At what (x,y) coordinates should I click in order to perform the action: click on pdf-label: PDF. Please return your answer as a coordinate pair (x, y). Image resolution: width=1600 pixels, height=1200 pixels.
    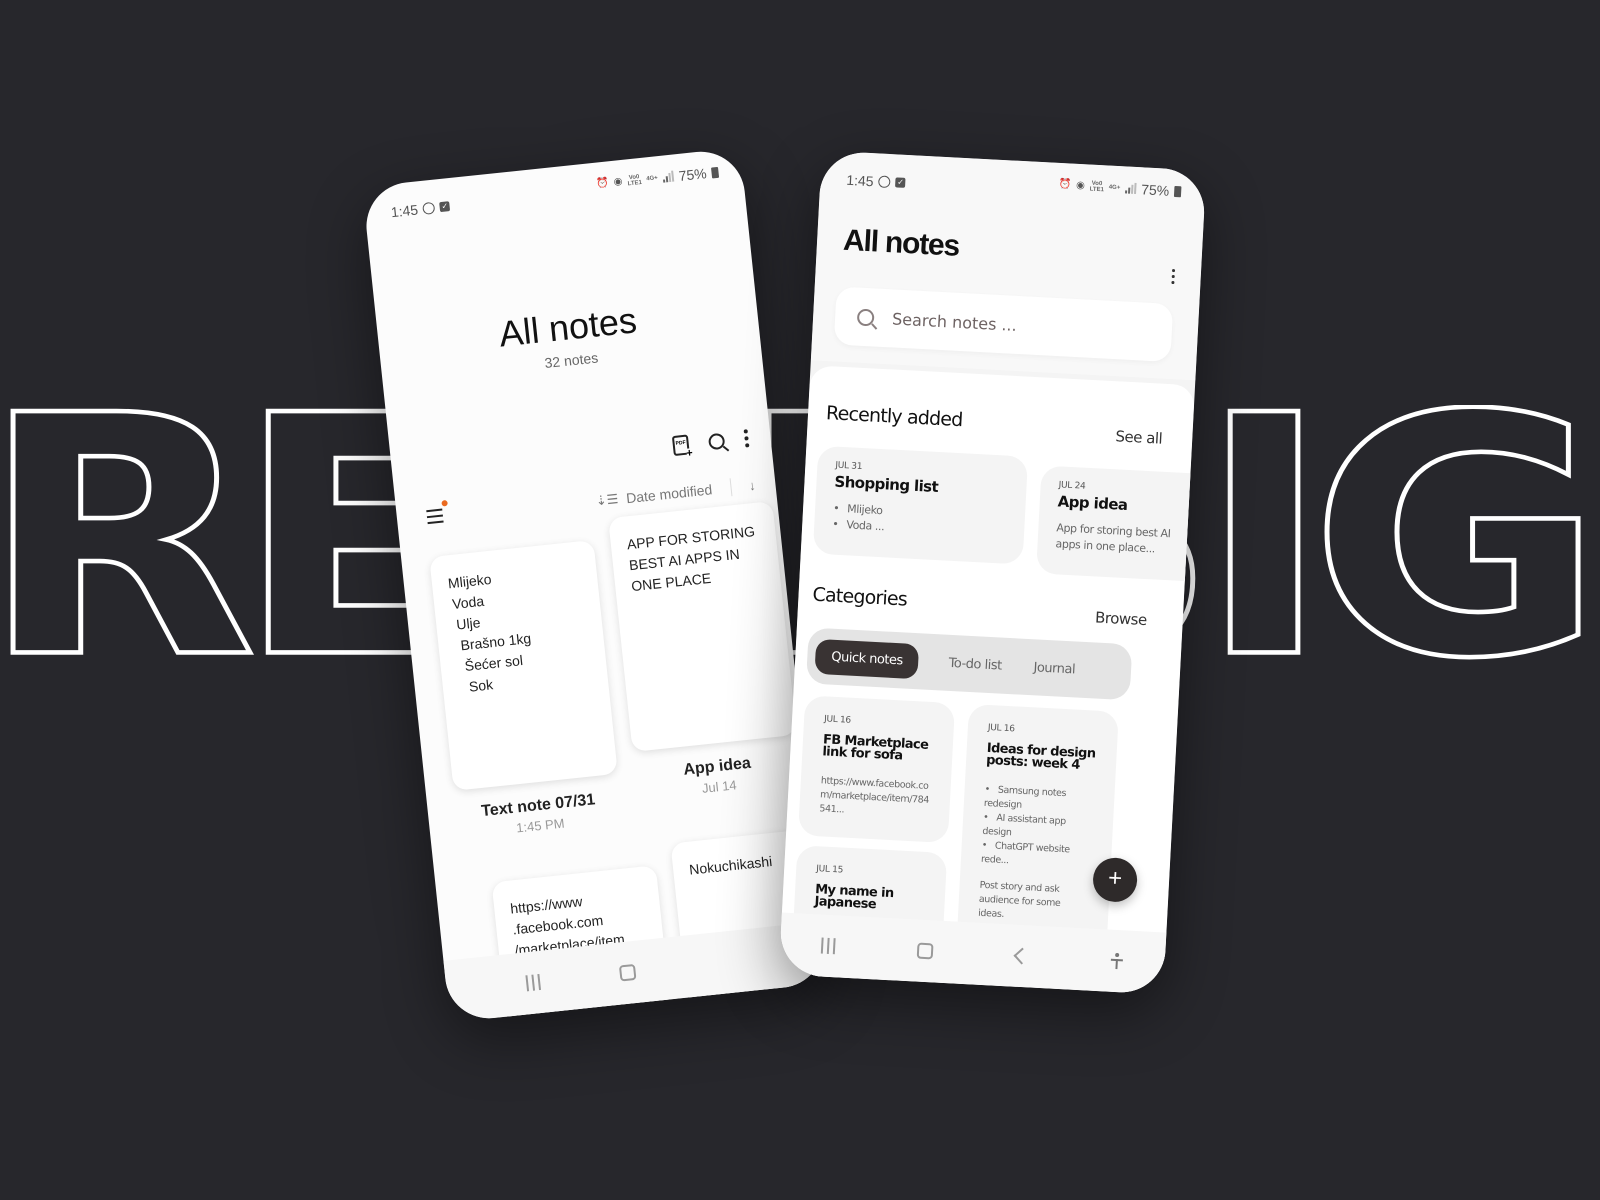
    Looking at the image, I should click on (680, 443).